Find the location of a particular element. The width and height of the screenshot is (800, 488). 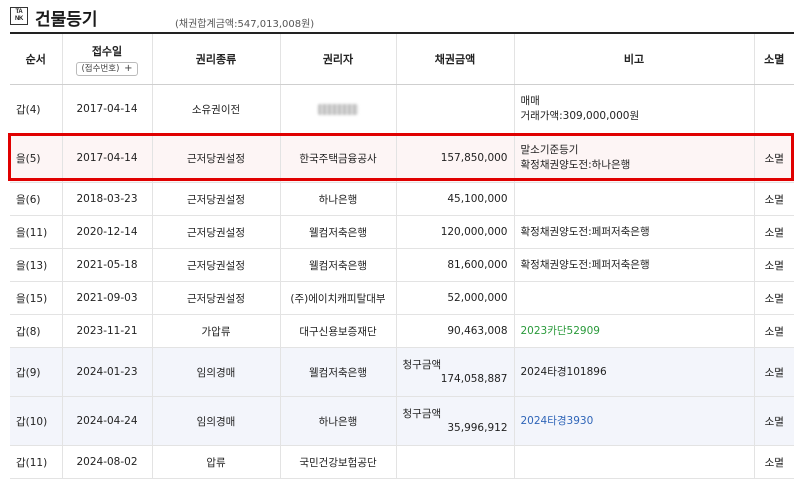

note-line: 매매 is located at coordinates (530, 101).